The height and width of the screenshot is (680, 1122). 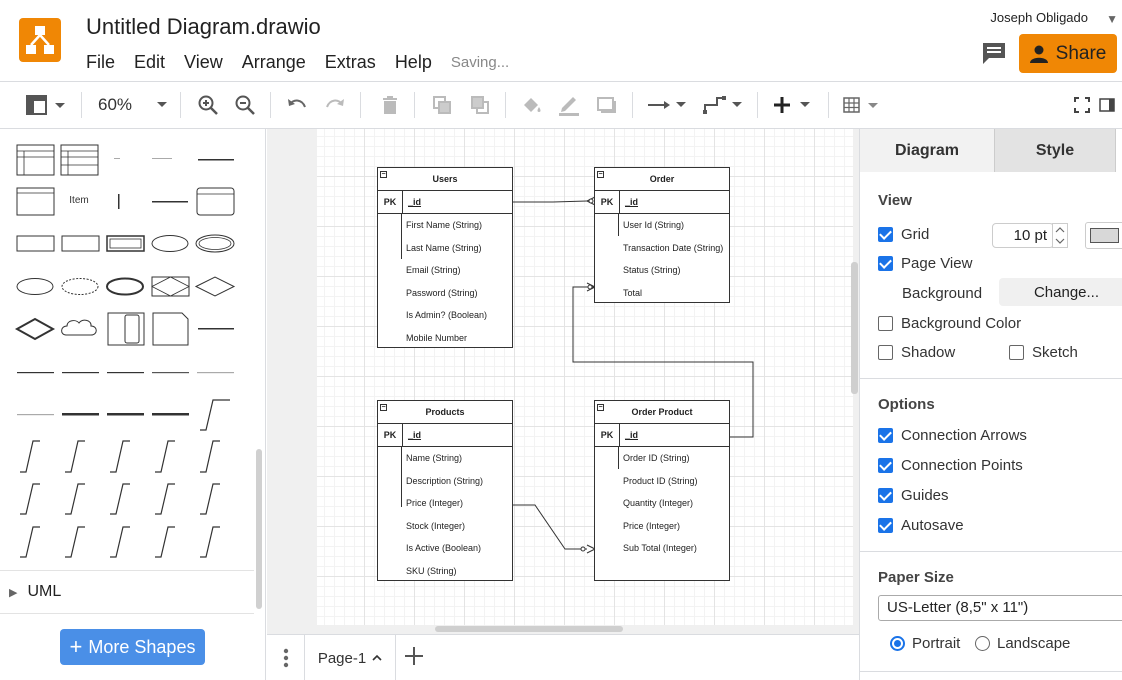 What do you see at coordinates (170, 286) in the screenshot?
I see `shape-identifying-relationship` at bounding box center [170, 286].